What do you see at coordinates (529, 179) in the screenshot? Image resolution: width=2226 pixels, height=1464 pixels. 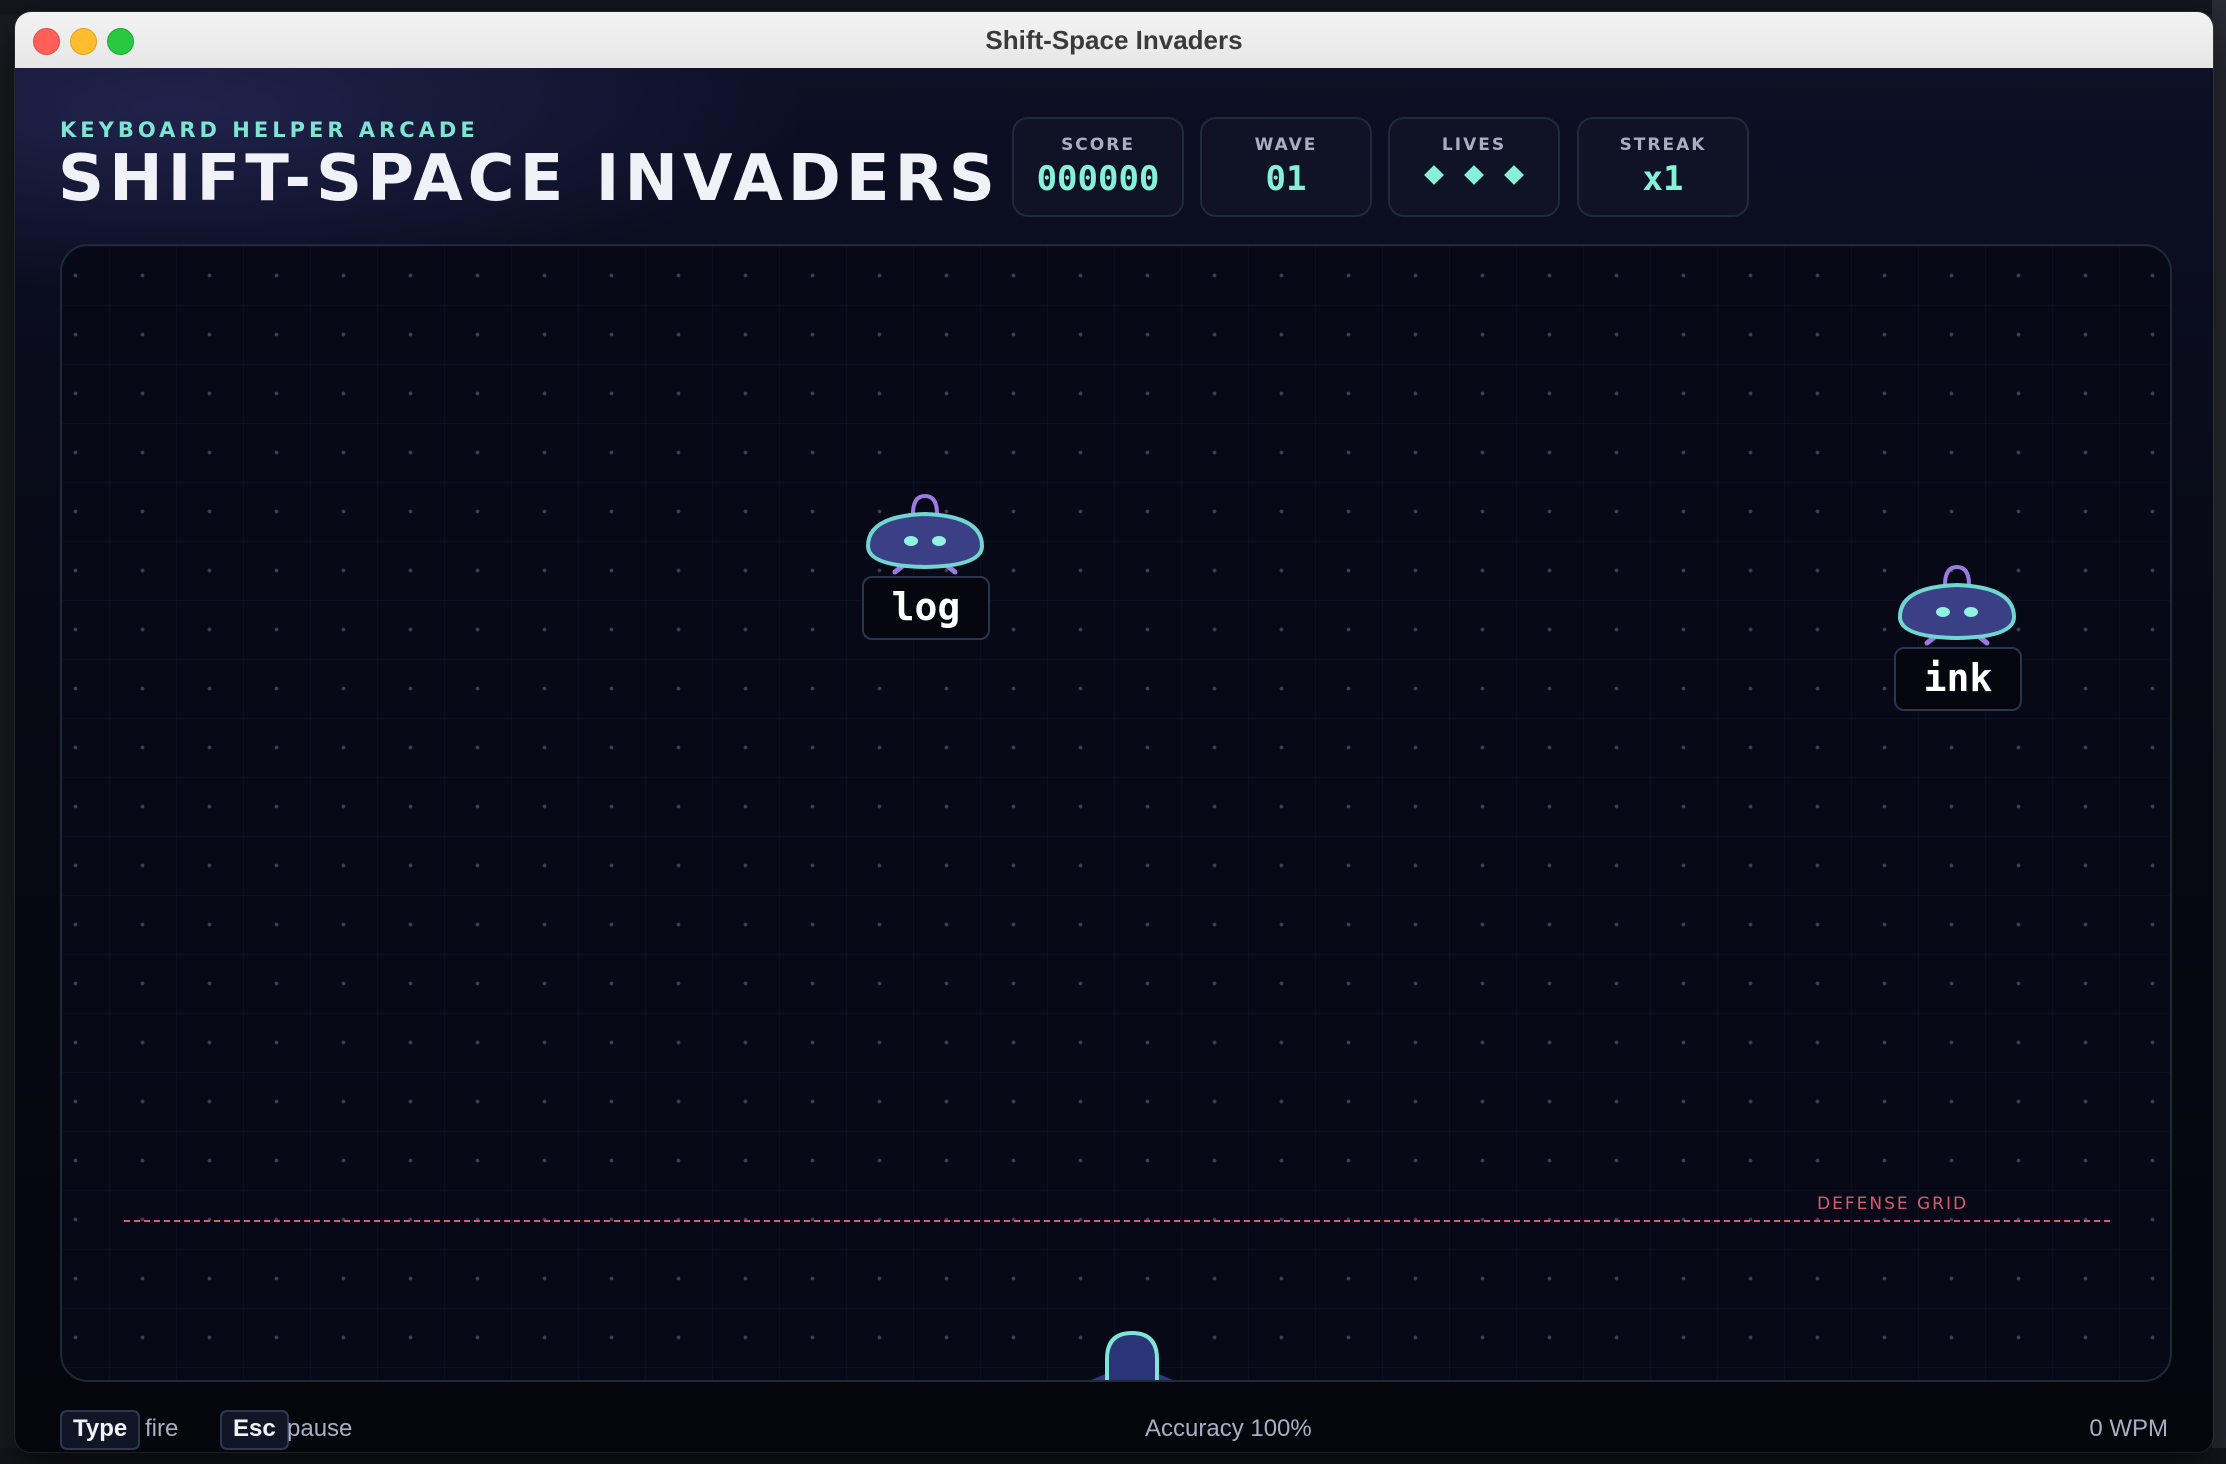 I see `game-title: SHIFT-SPACE INVADERS` at bounding box center [529, 179].